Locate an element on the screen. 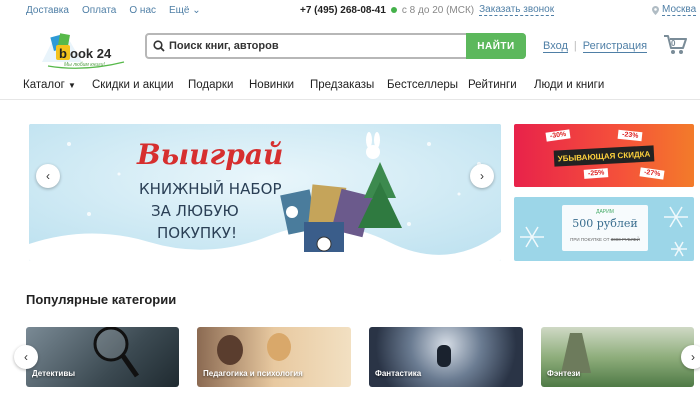 Image resolution: width=700 pixels, height=400 pixels. nav-preorders: Предзаказы is located at coordinates (342, 85).